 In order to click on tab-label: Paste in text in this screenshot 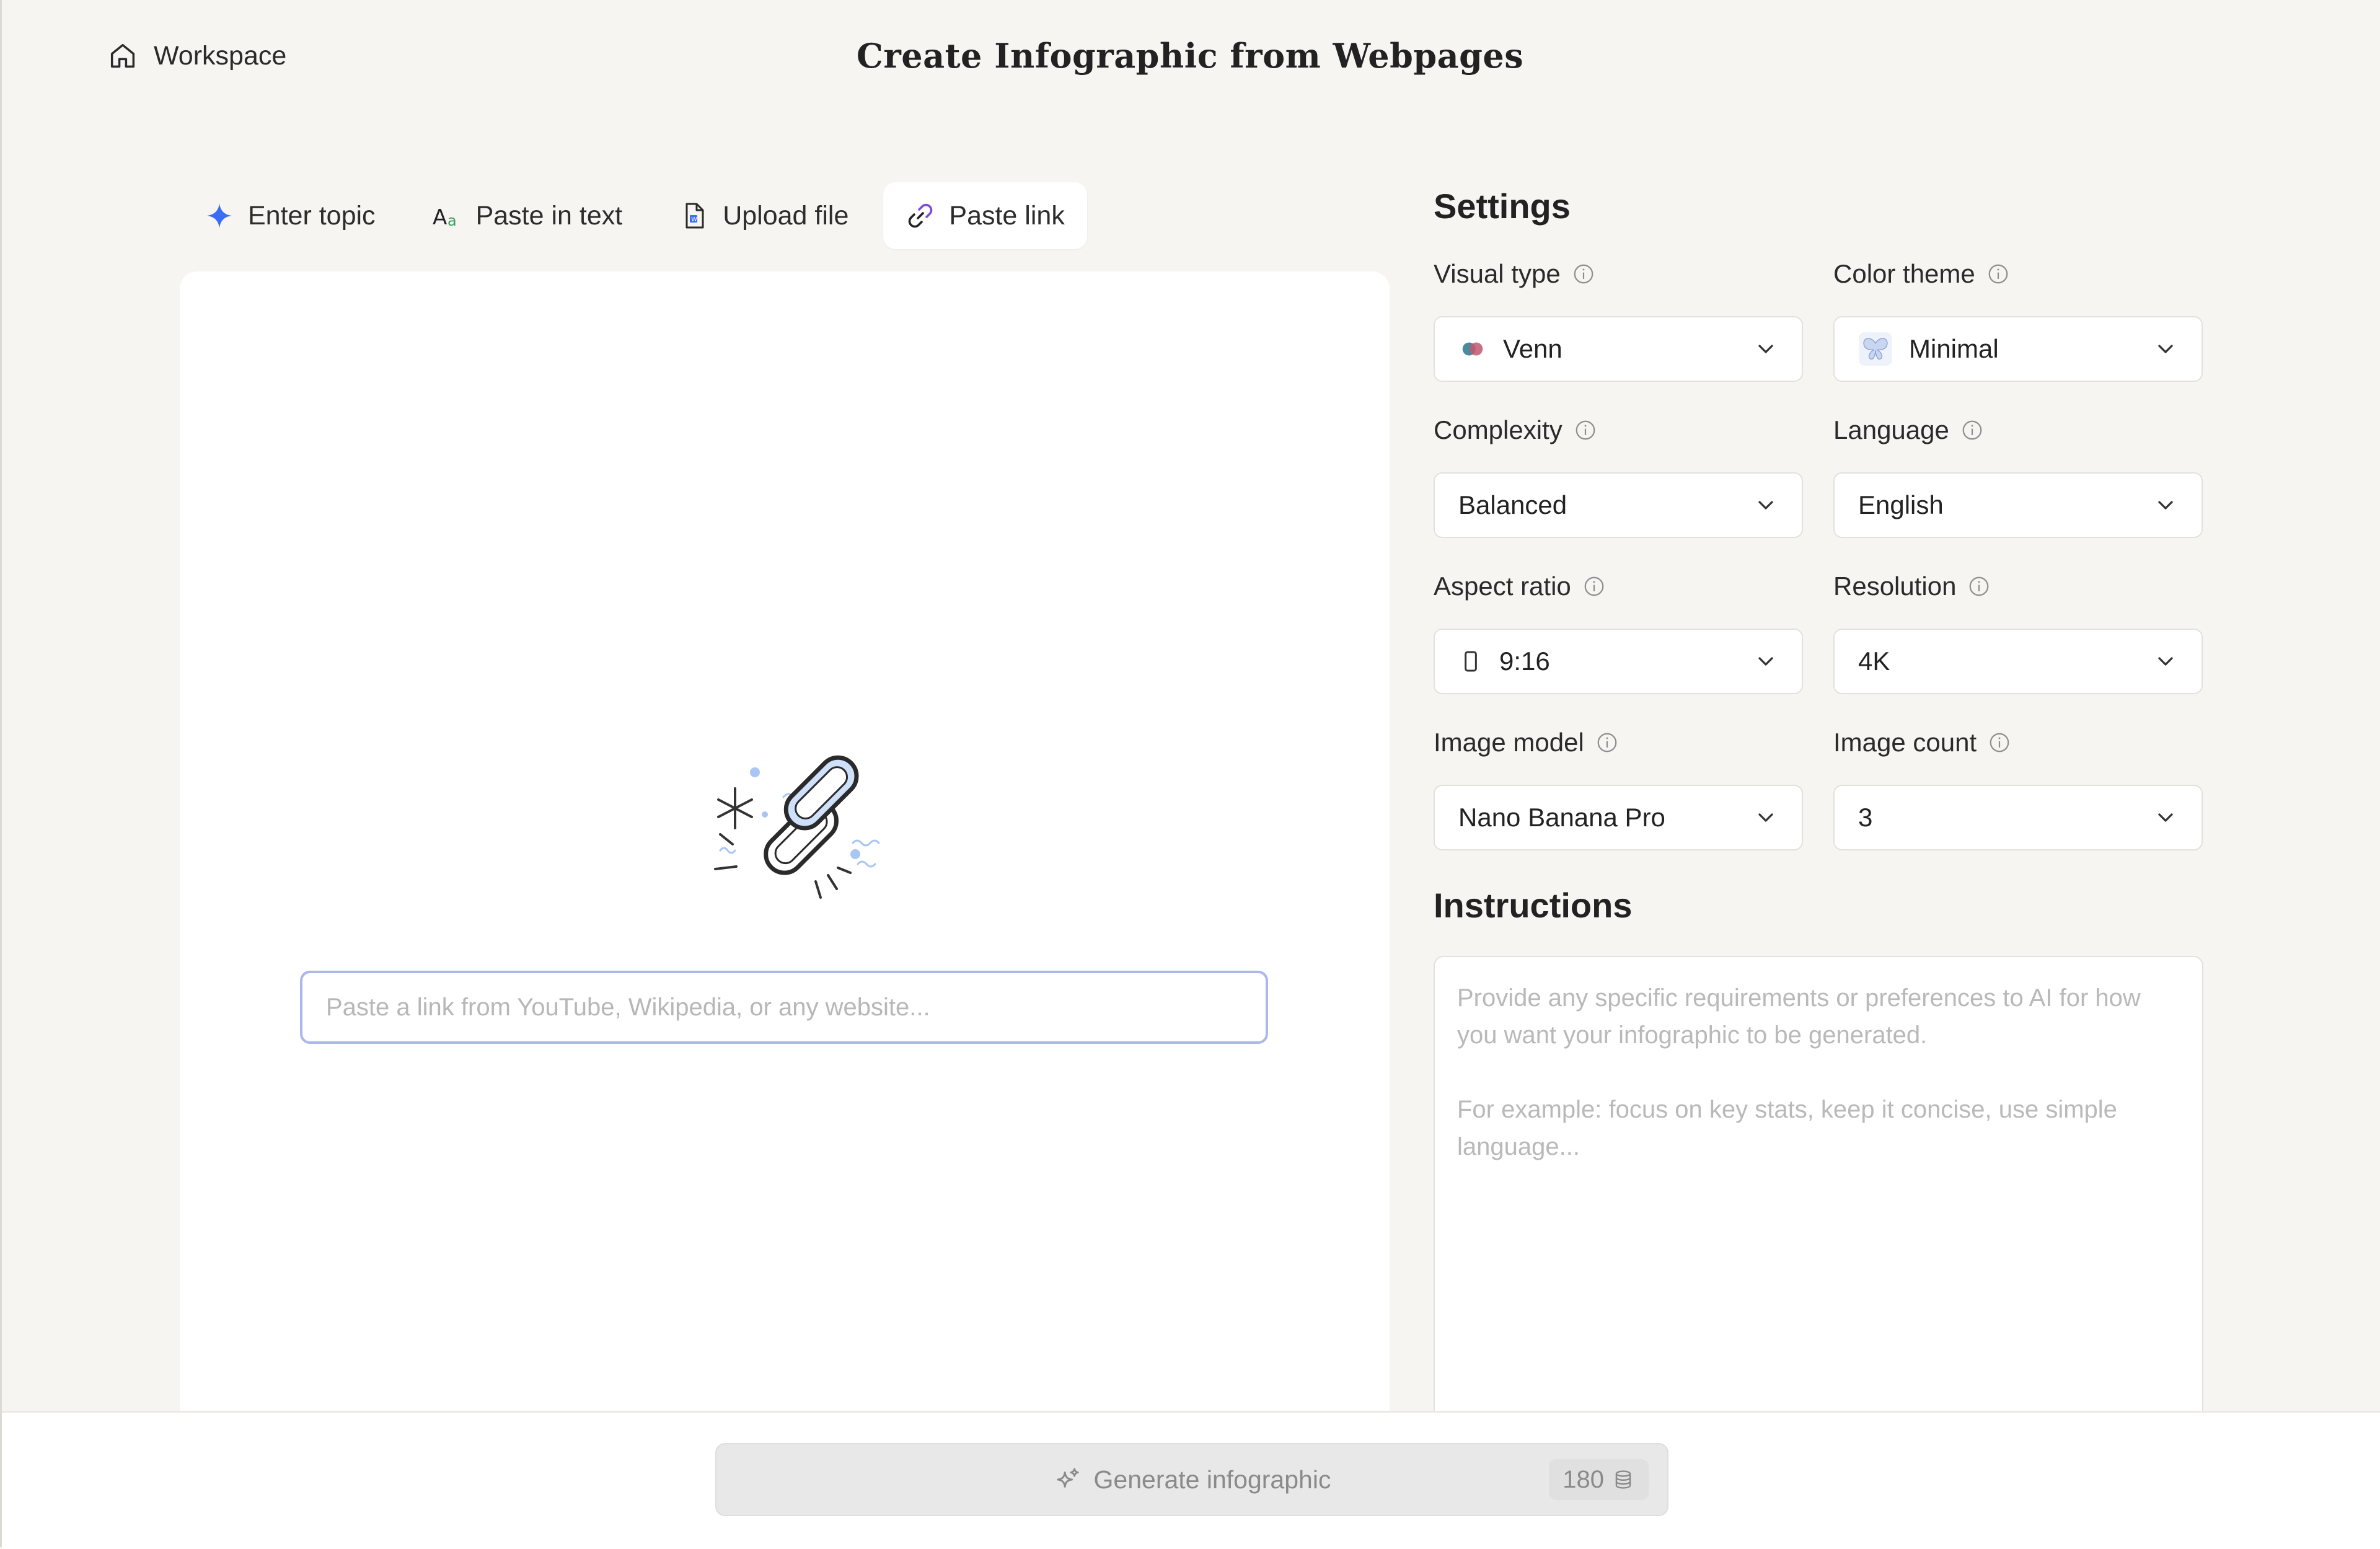, I will do `click(549, 215)`.